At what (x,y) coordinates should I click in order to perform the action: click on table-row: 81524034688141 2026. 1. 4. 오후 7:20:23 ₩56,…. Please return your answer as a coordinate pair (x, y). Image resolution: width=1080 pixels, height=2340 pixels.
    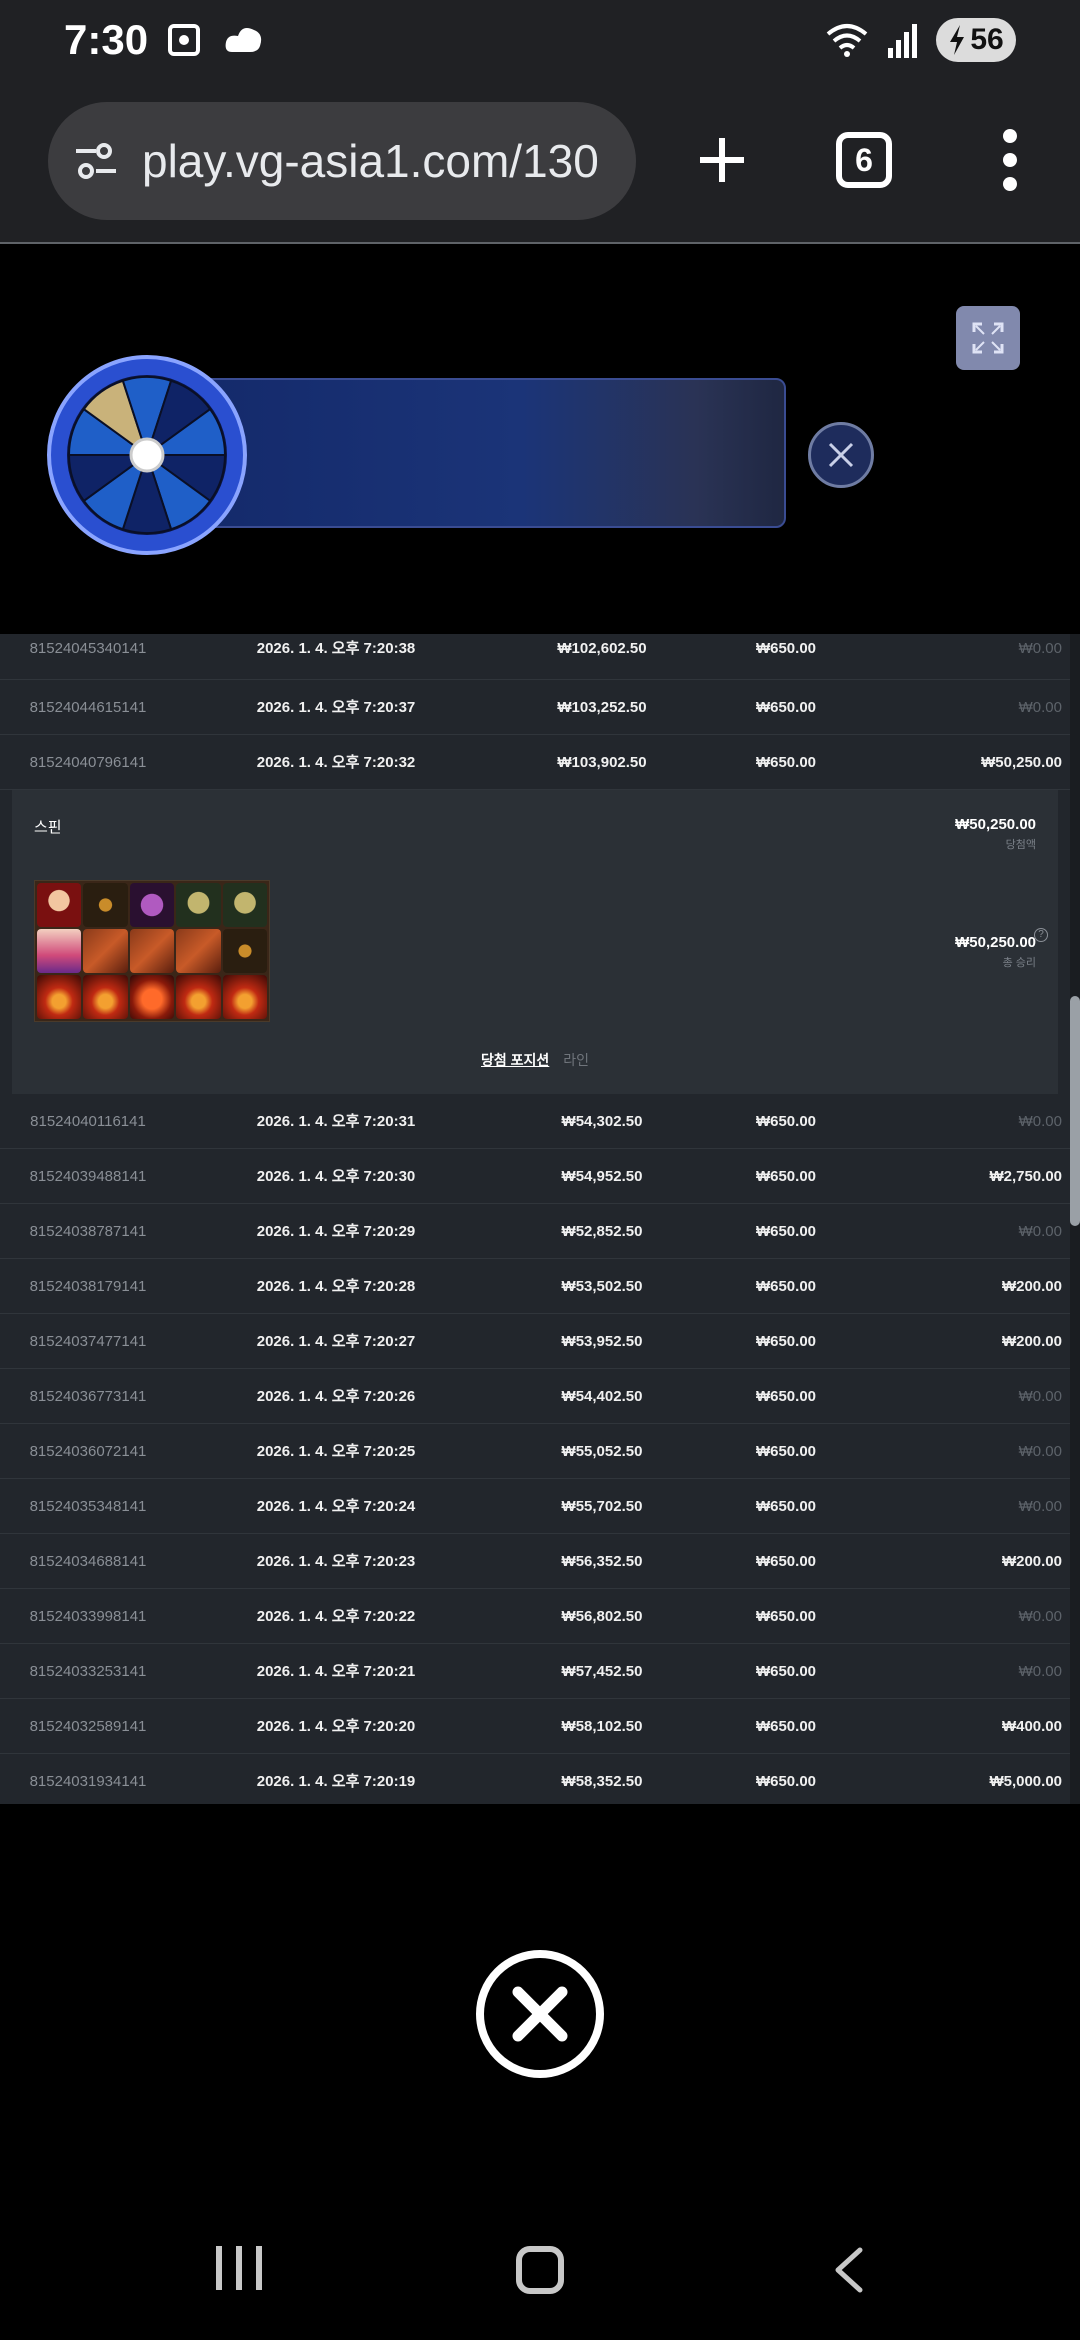
    Looking at the image, I should click on (535, 1561).